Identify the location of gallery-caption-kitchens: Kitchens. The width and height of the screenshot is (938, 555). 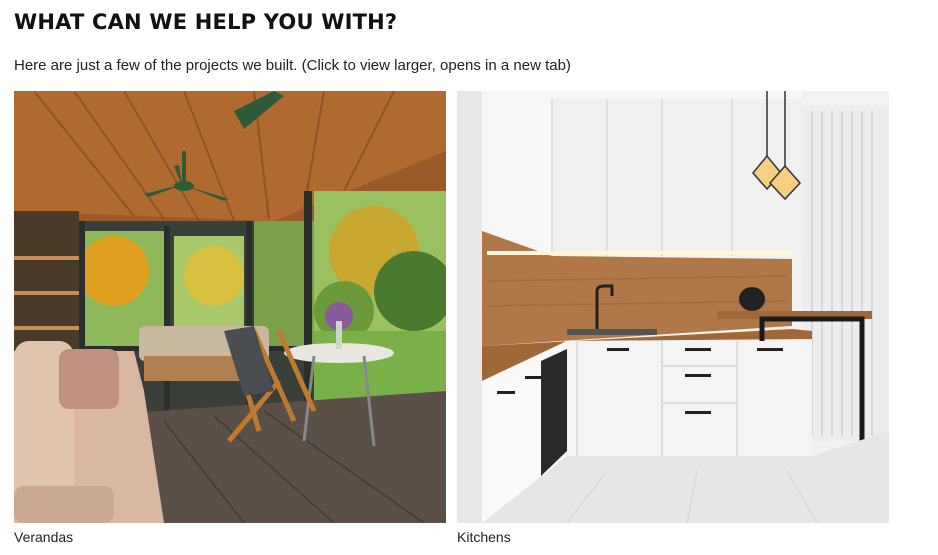
(484, 537).